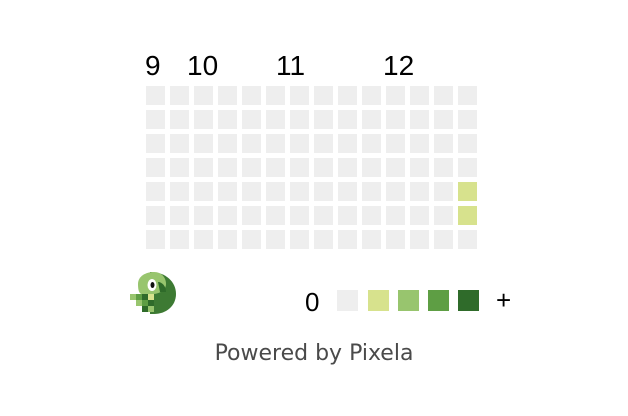 This screenshot has width=628, height=416. What do you see at coordinates (153, 65) in the screenshot?
I see `month-label-9: 9` at bounding box center [153, 65].